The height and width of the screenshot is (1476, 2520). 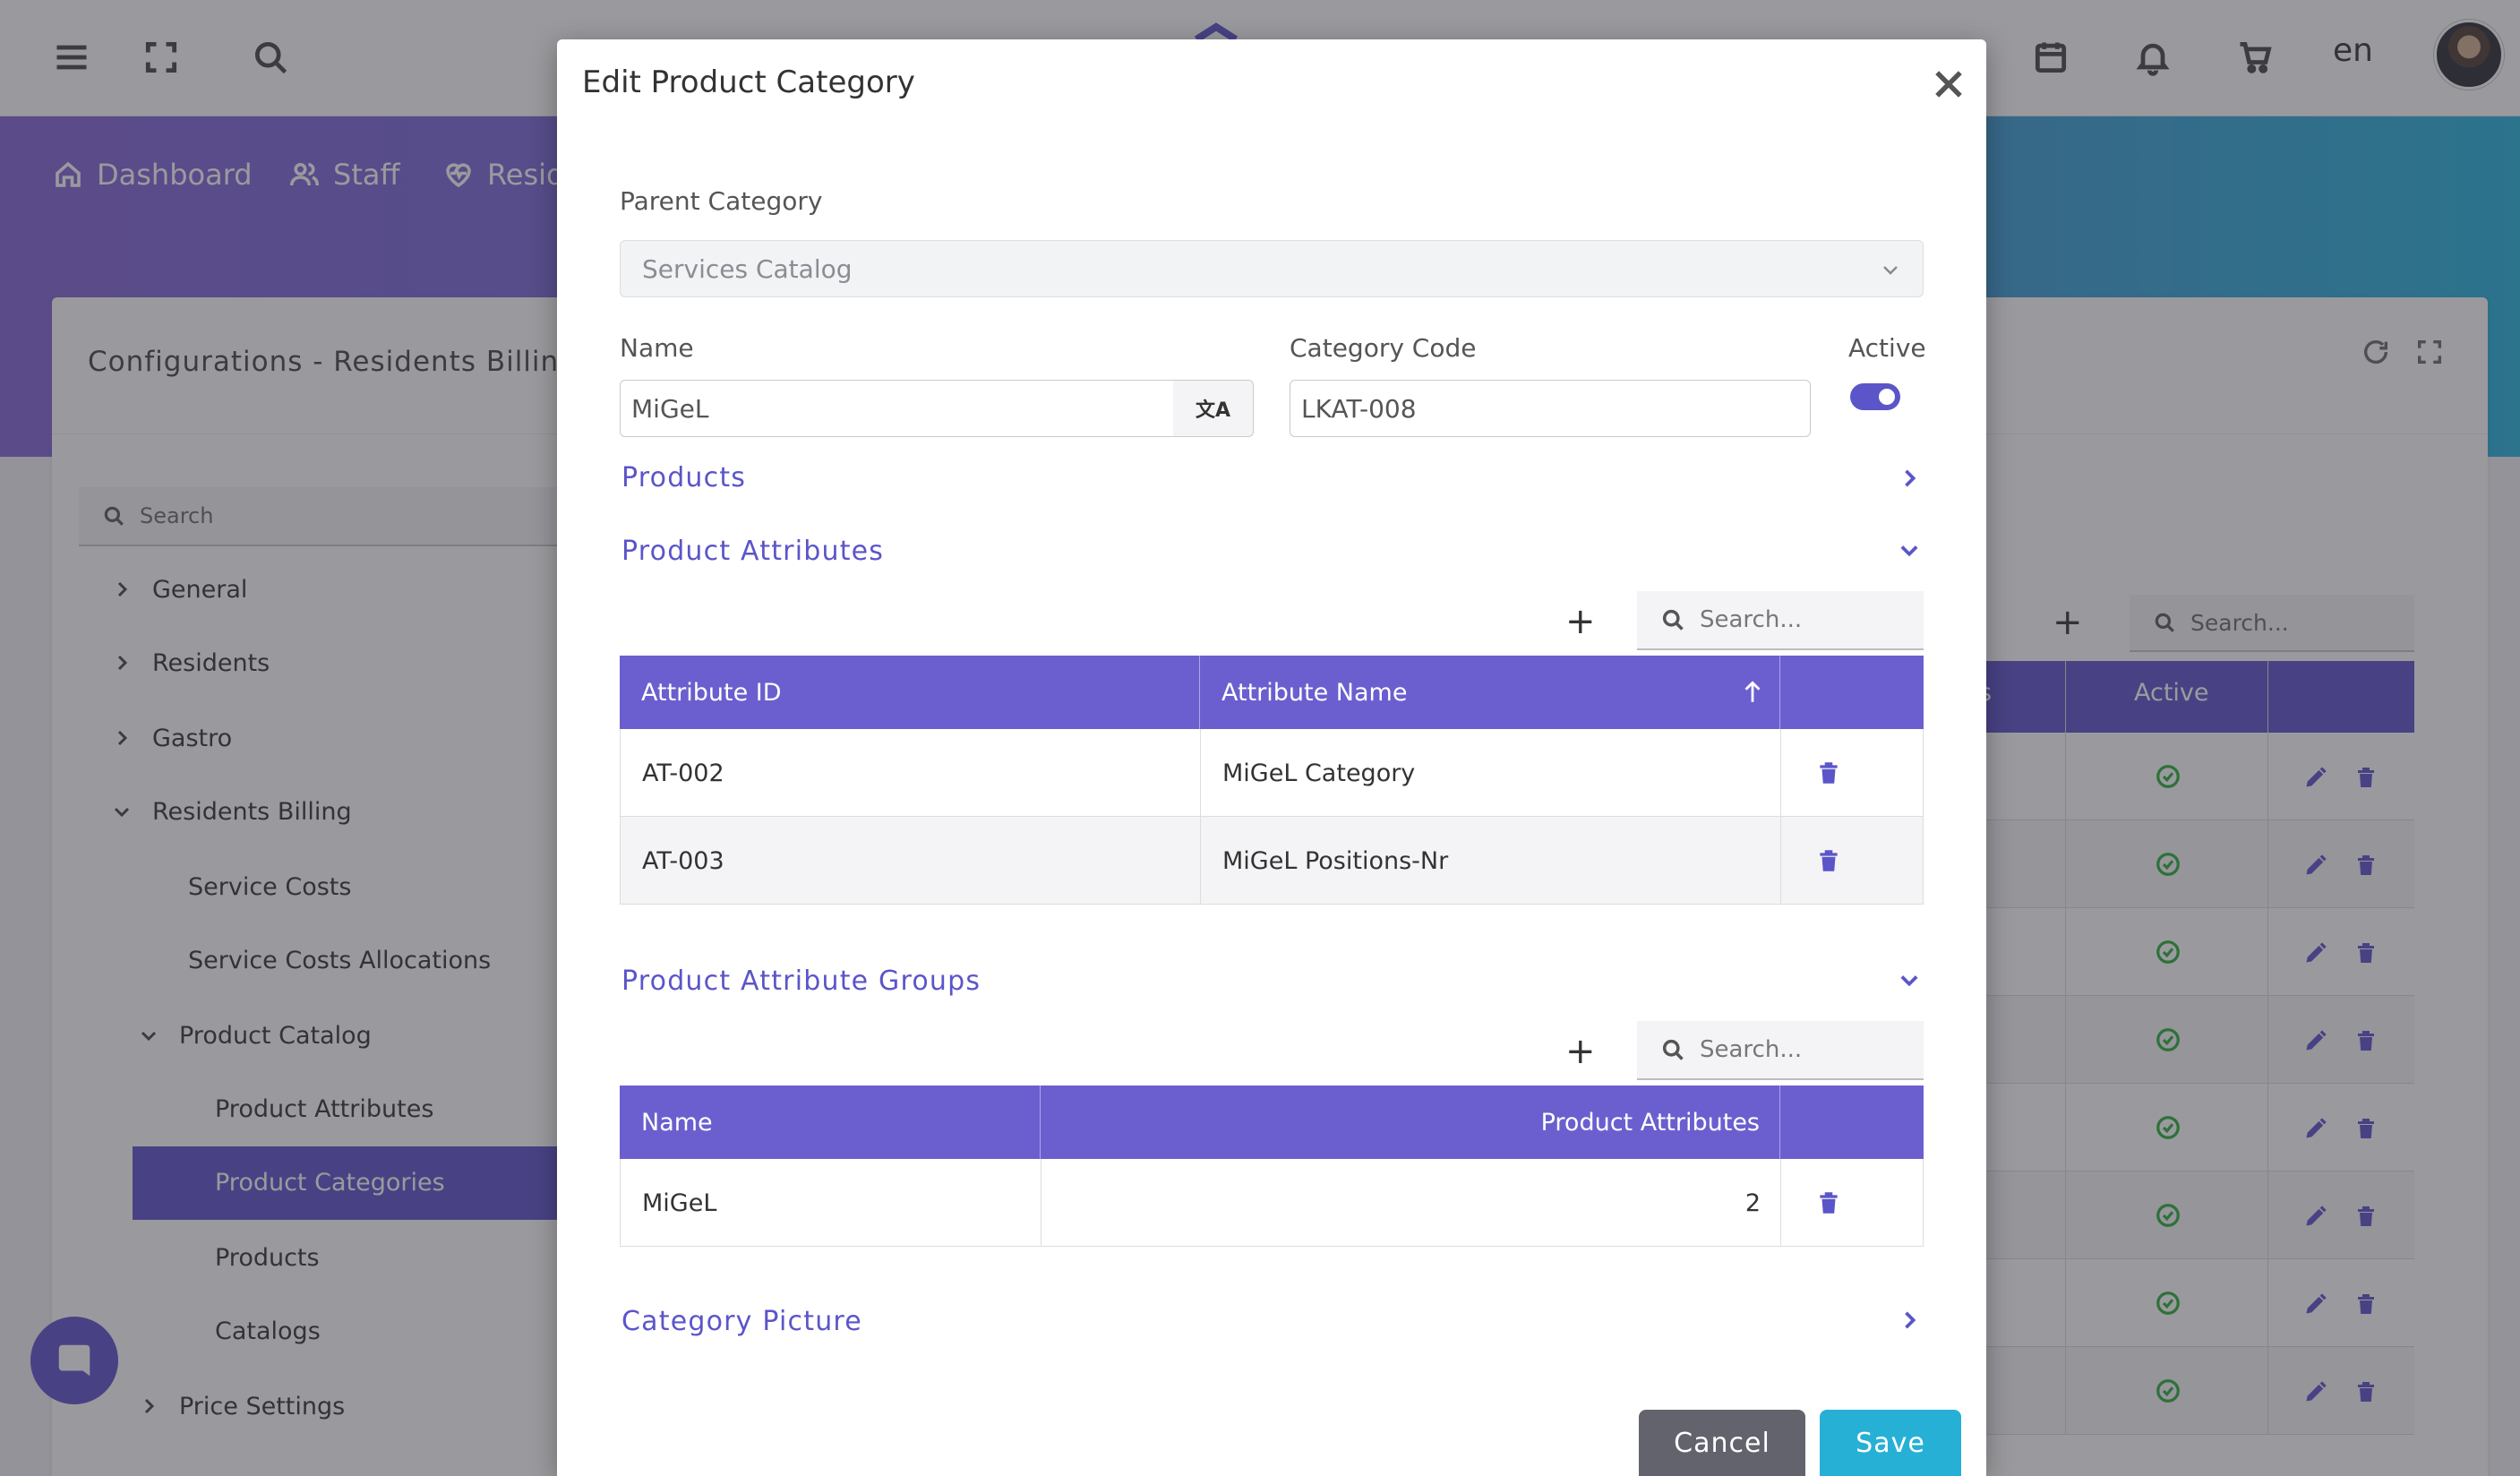 What do you see at coordinates (1949, 84) in the screenshot?
I see `close-icon` at bounding box center [1949, 84].